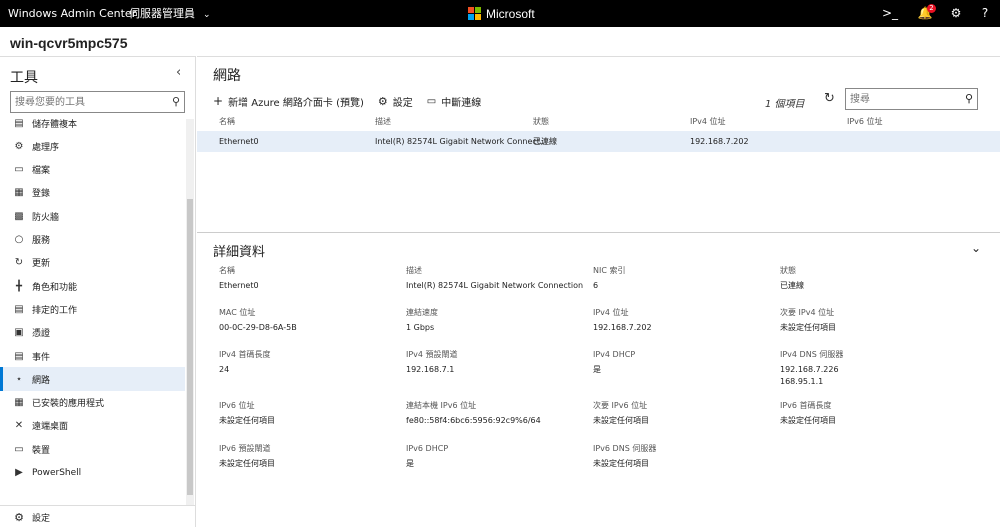  I want to click on sidebar-item: ⋆ 網路, so click(92, 379).